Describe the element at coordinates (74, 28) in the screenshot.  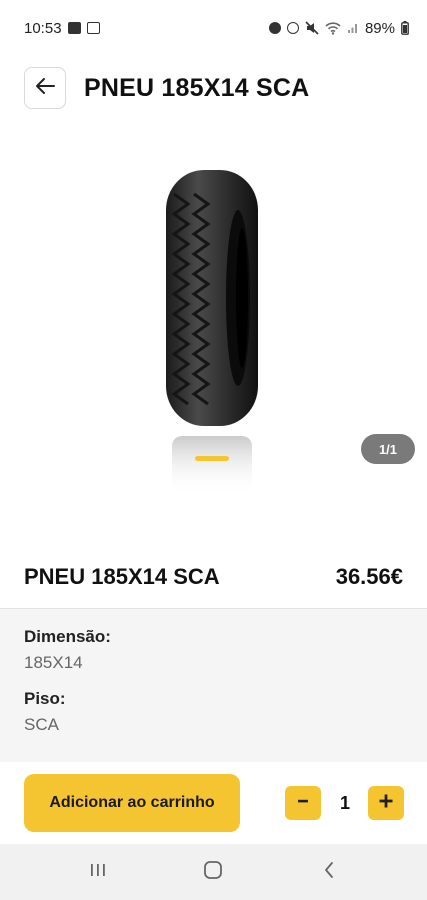
I see `mail-notification-icon` at that location.